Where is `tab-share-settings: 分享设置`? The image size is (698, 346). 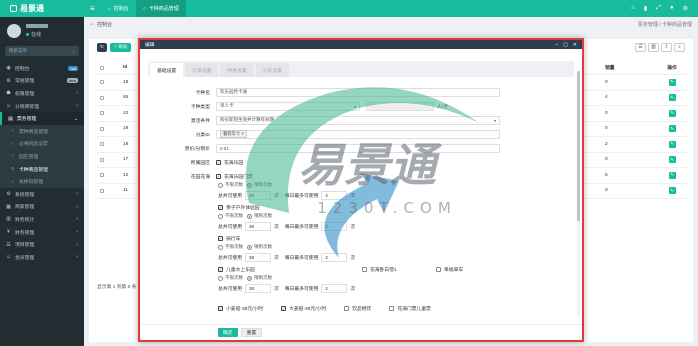 tab-share-settings: 分享设置 is located at coordinates (272, 70).